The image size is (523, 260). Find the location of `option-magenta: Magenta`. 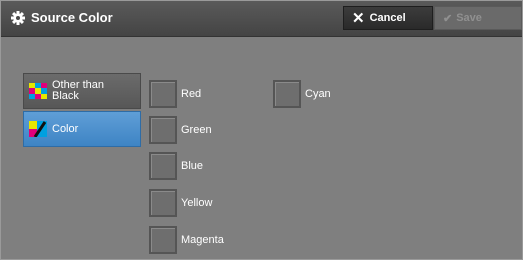

option-magenta: Magenta is located at coordinates (186, 240).